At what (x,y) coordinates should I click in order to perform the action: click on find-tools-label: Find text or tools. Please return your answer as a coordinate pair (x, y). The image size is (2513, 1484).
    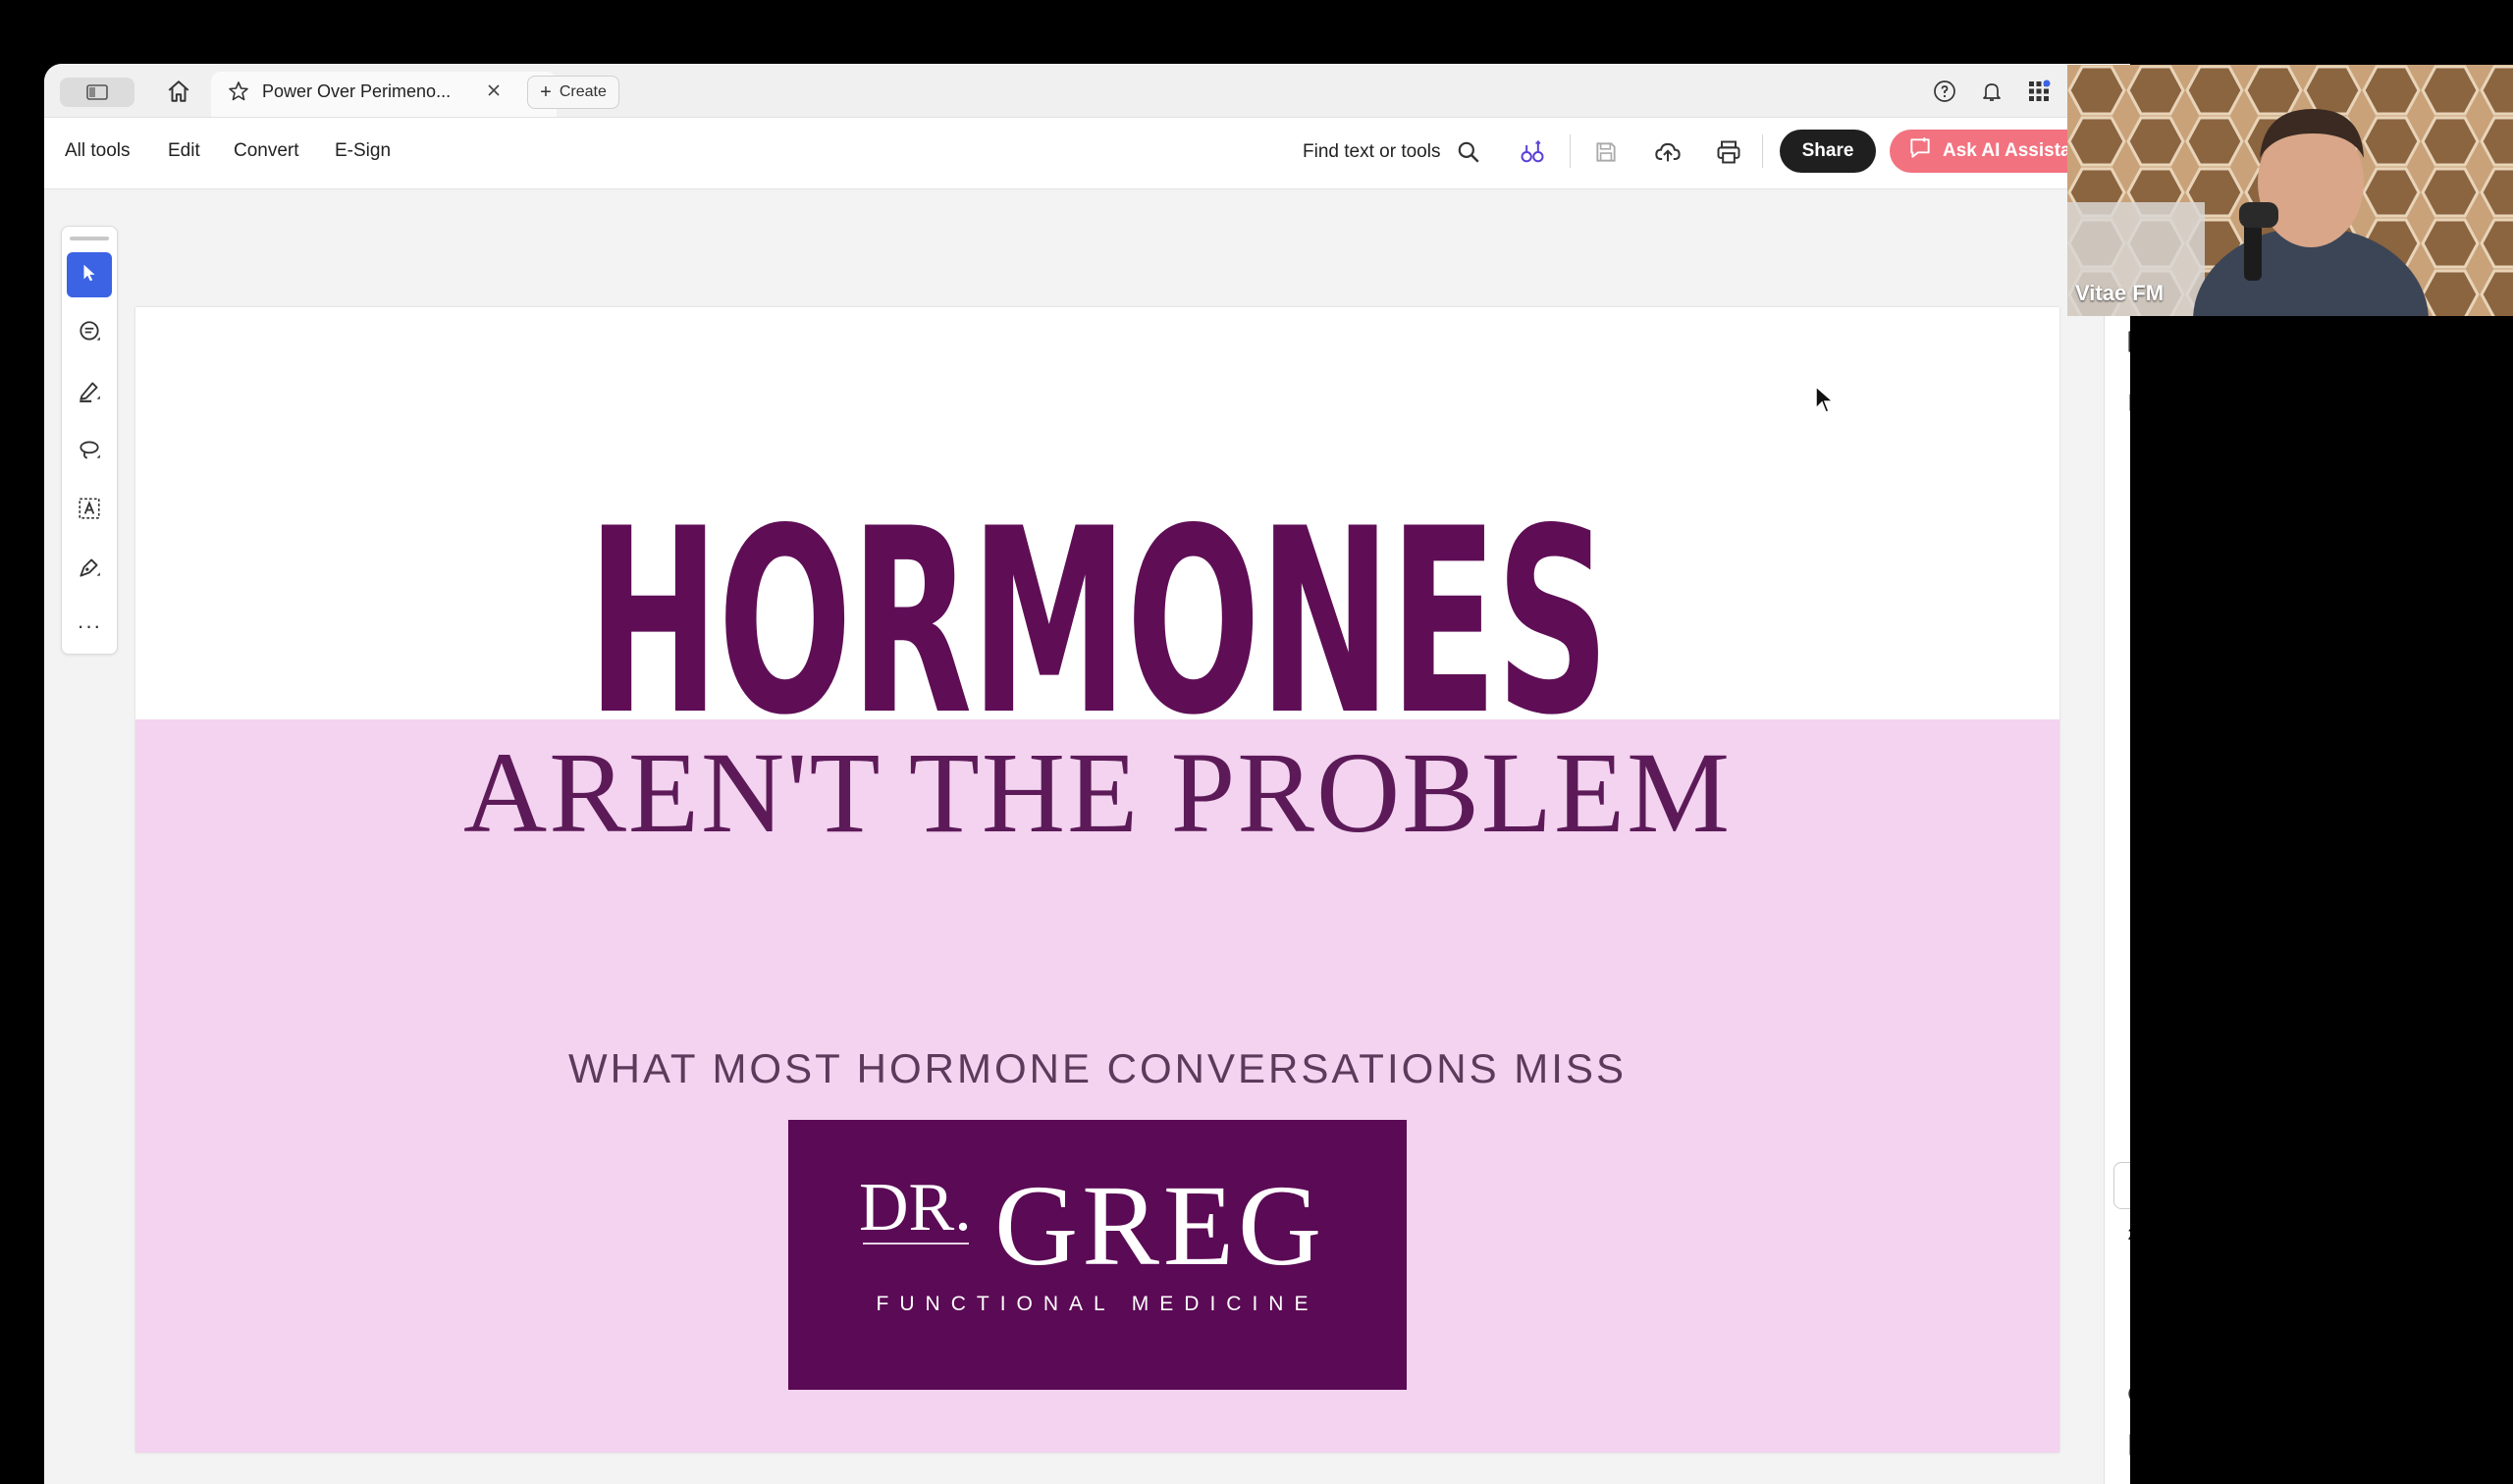
    Looking at the image, I should click on (1371, 152).